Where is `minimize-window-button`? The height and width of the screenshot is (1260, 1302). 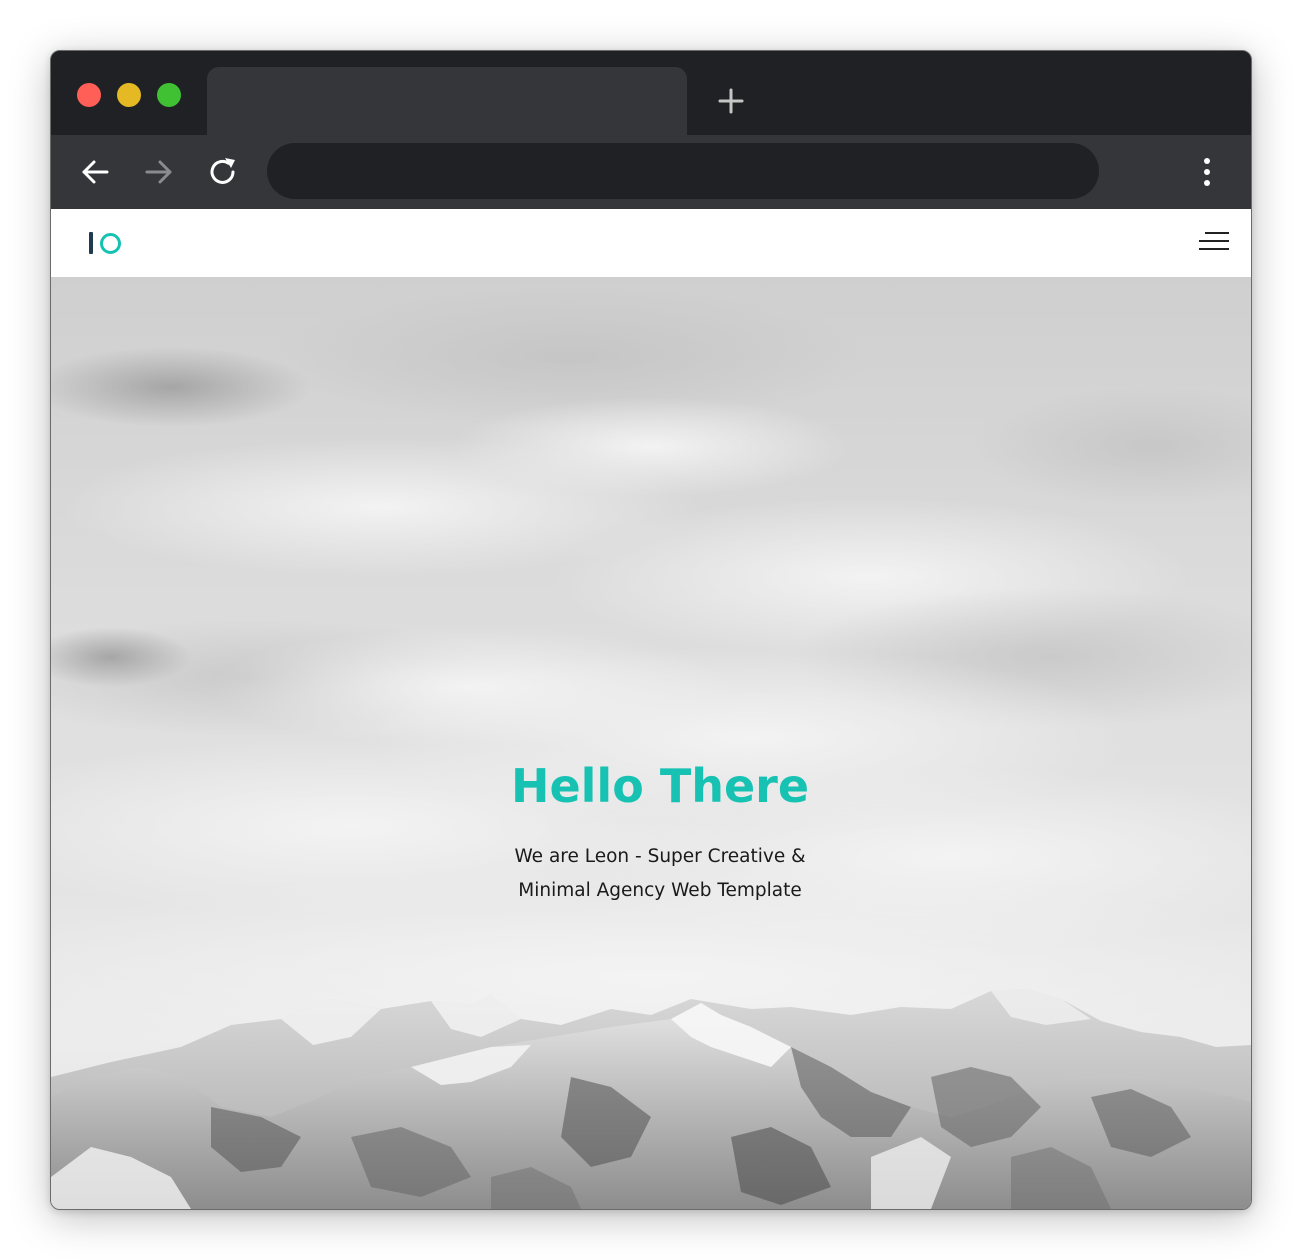 minimize-window-button is located at coordinates (129, 95).